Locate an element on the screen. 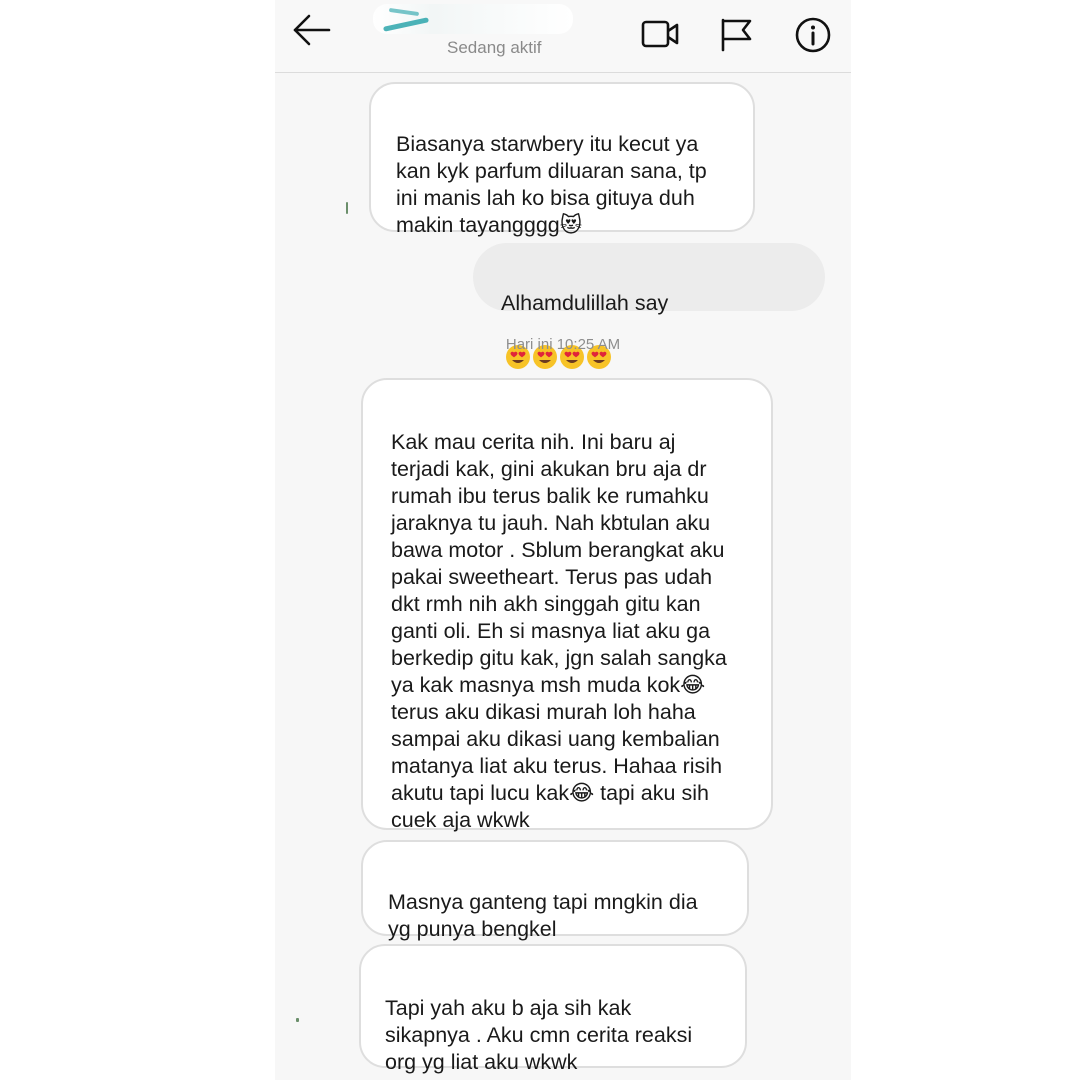 This screenshot has height=1080, width=1080. video-call-button is located at coordinates (661, 34).